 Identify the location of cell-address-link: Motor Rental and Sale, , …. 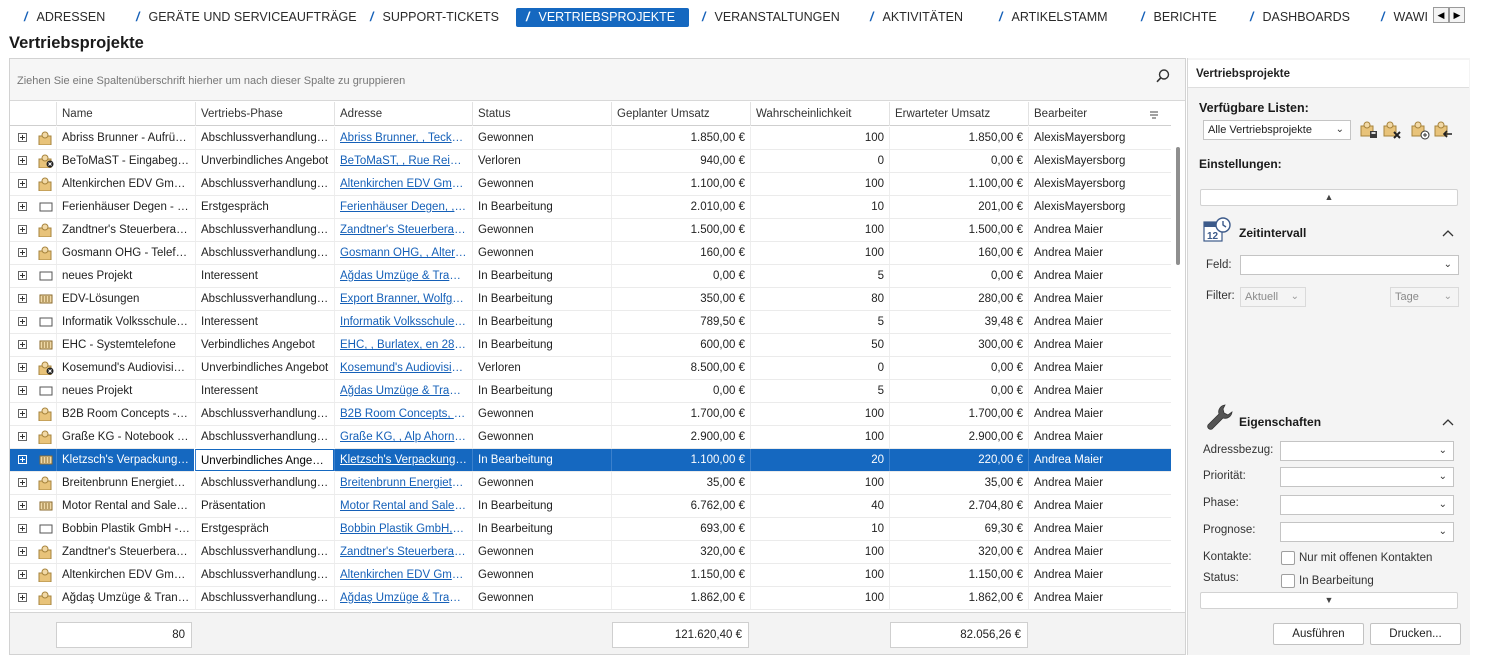
(403, 506).